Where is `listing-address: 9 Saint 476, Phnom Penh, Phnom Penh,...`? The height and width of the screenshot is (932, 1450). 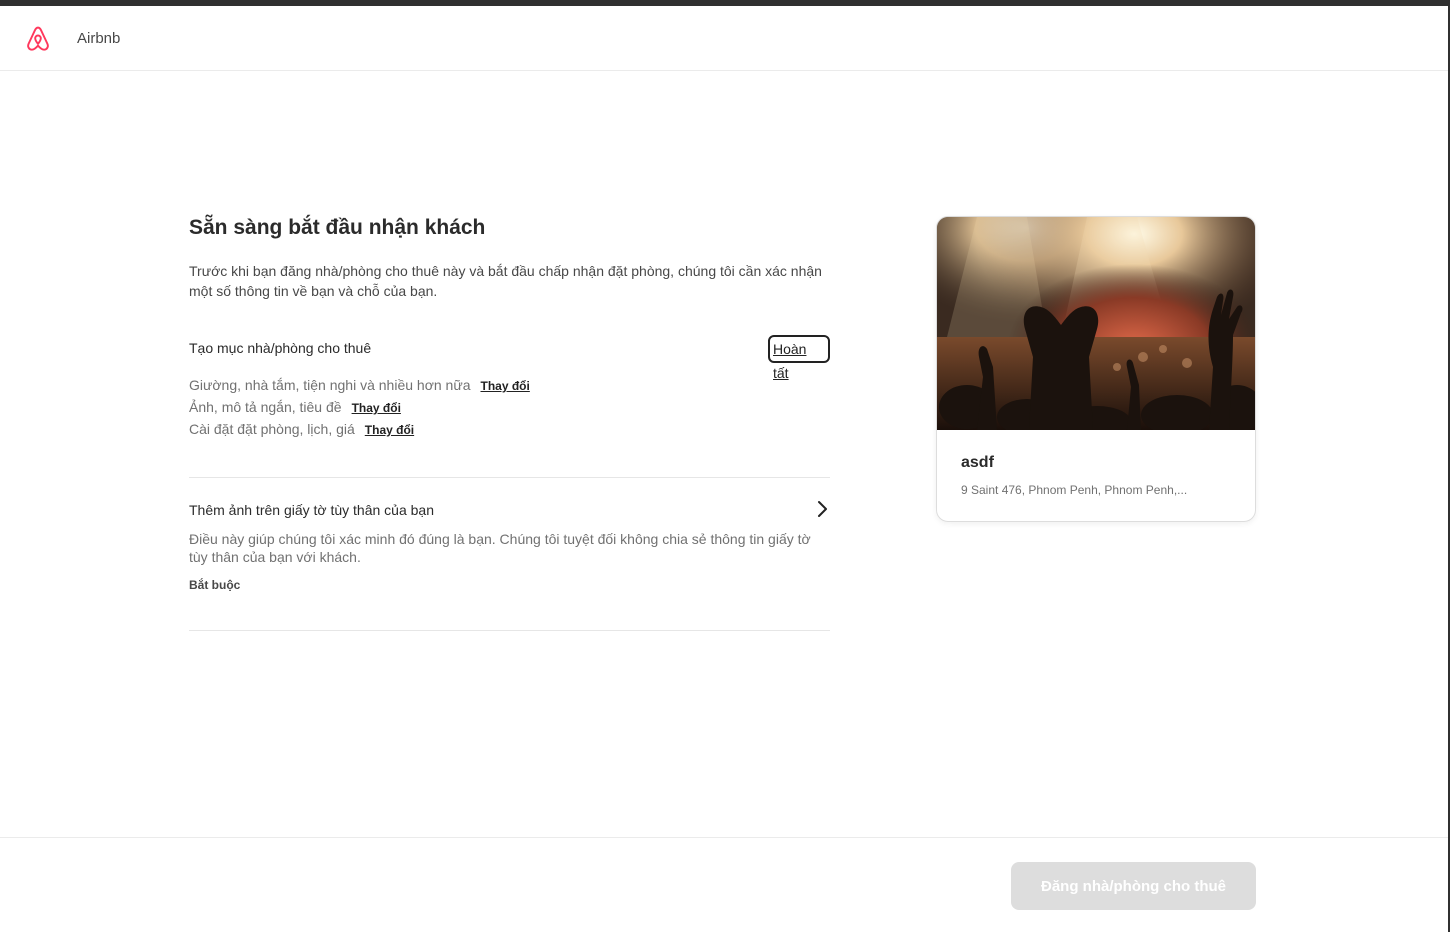 listing-address: 9 Saint 476, Phnom Penh, Phnom Penh,... is located at coordinates (1074, 490).